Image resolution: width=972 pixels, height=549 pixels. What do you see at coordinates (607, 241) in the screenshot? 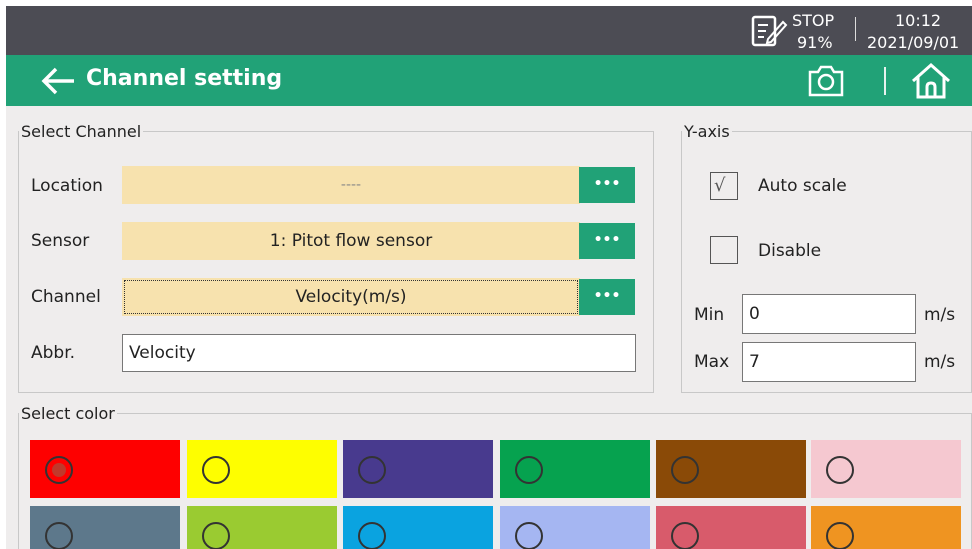
I see `sensor-more-button: •••` at bounding box center [607, 241].